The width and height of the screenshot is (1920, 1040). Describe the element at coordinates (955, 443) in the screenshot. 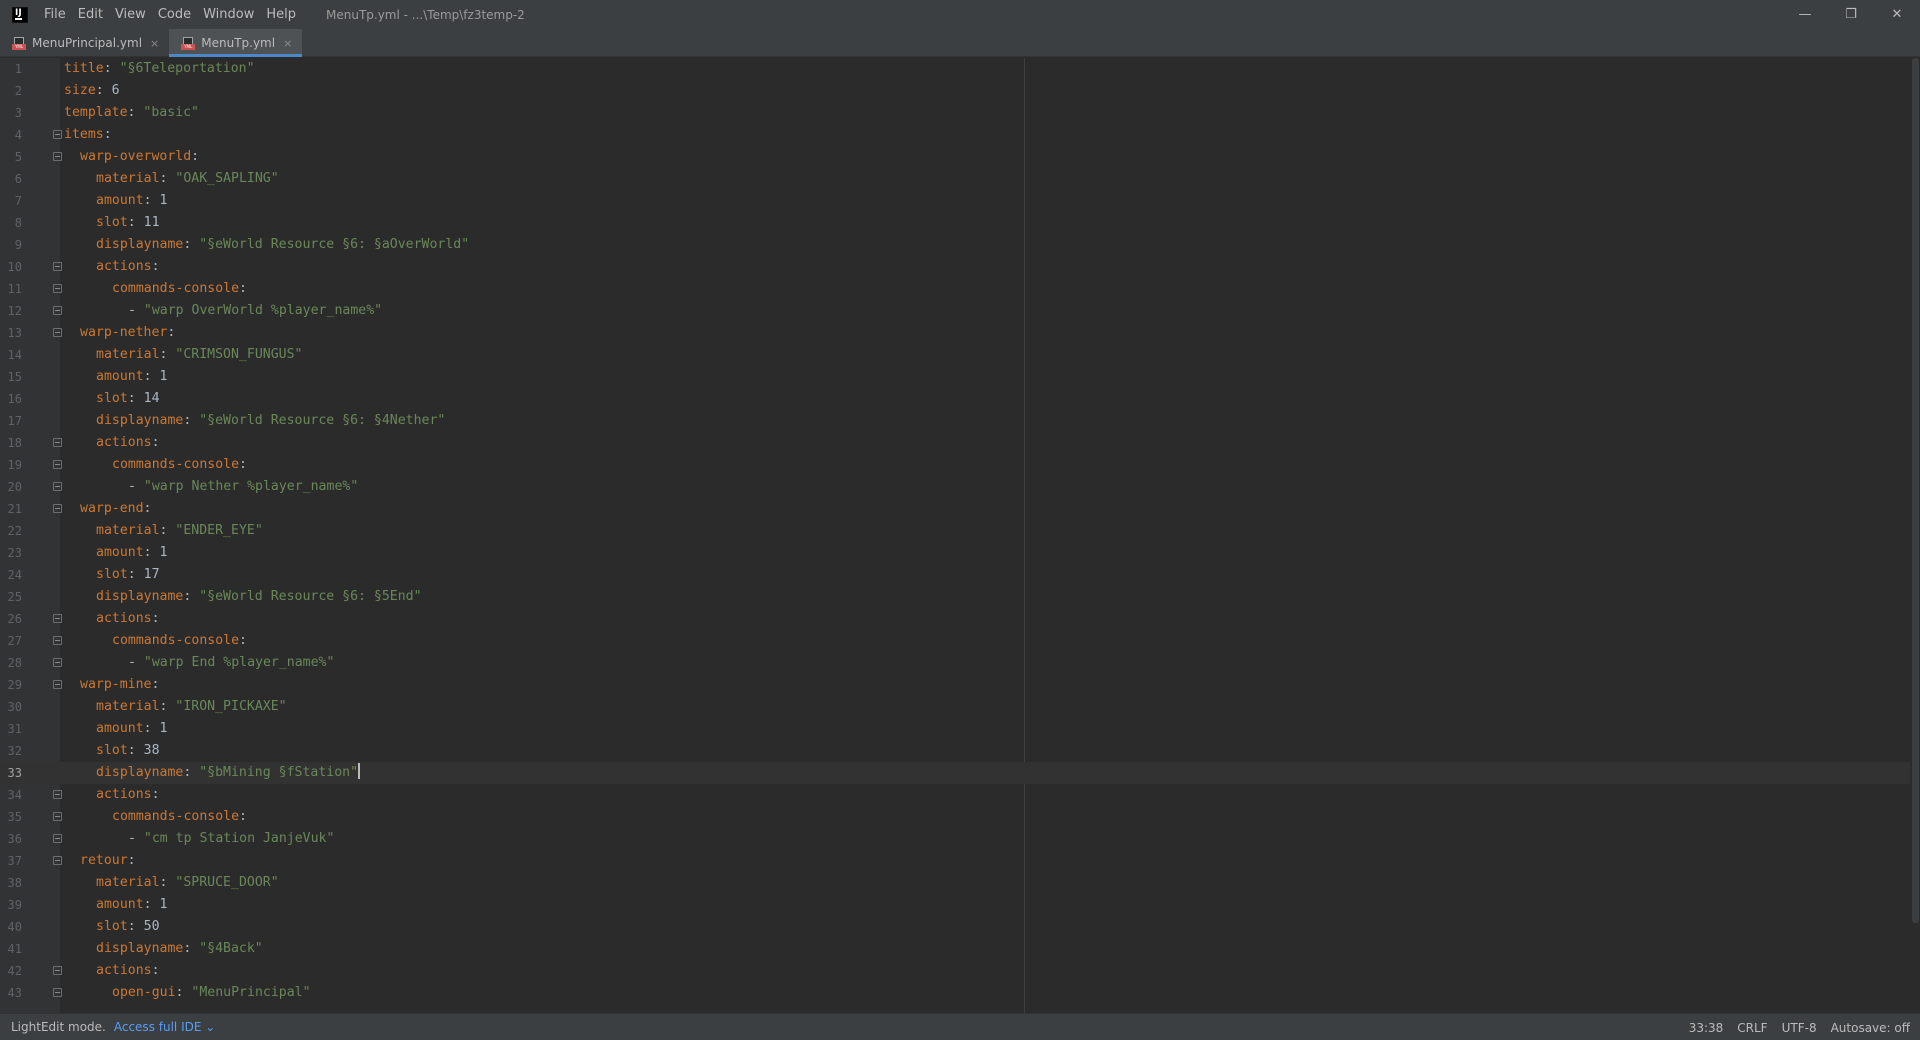

I see `code-line: 18 actions:` at that location.